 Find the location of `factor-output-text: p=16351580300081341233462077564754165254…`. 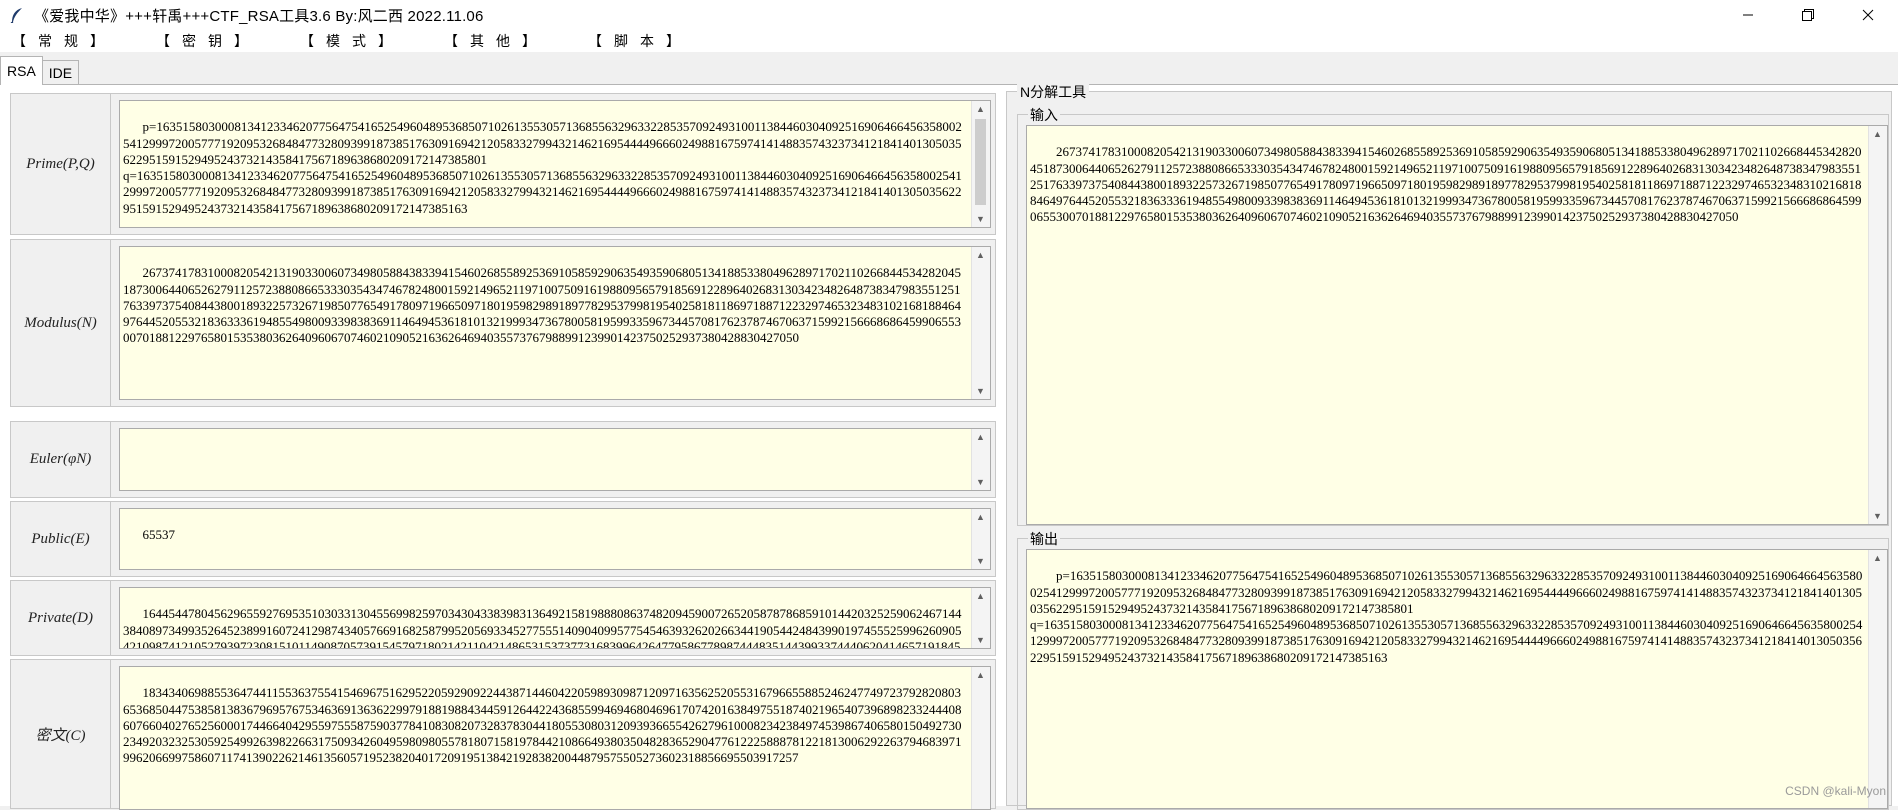

factor-output-text: p=16351580300081341233462077564754165254… is located at coordinates (1446, 616).